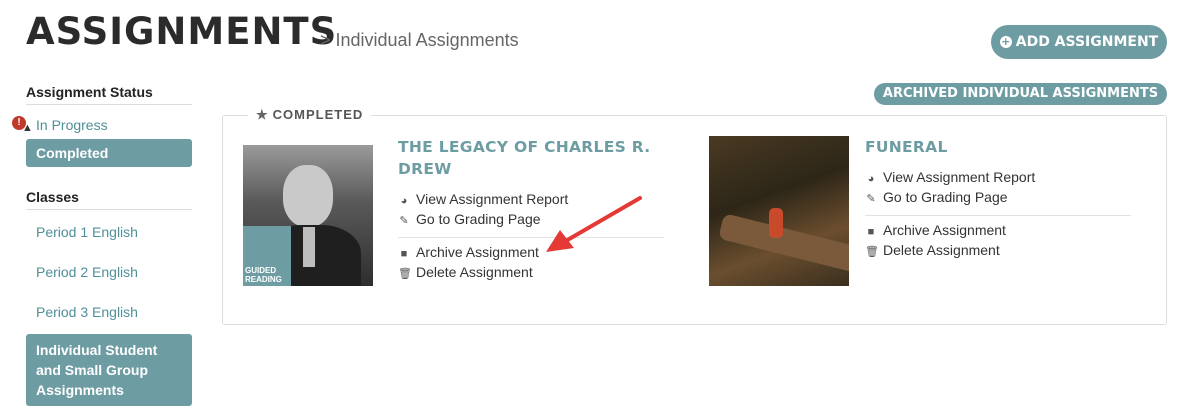 Image resolution: width=1198 pixels, height=414 pixels. I want to click on assignment-title: FUNERAL, so click(906, 147).